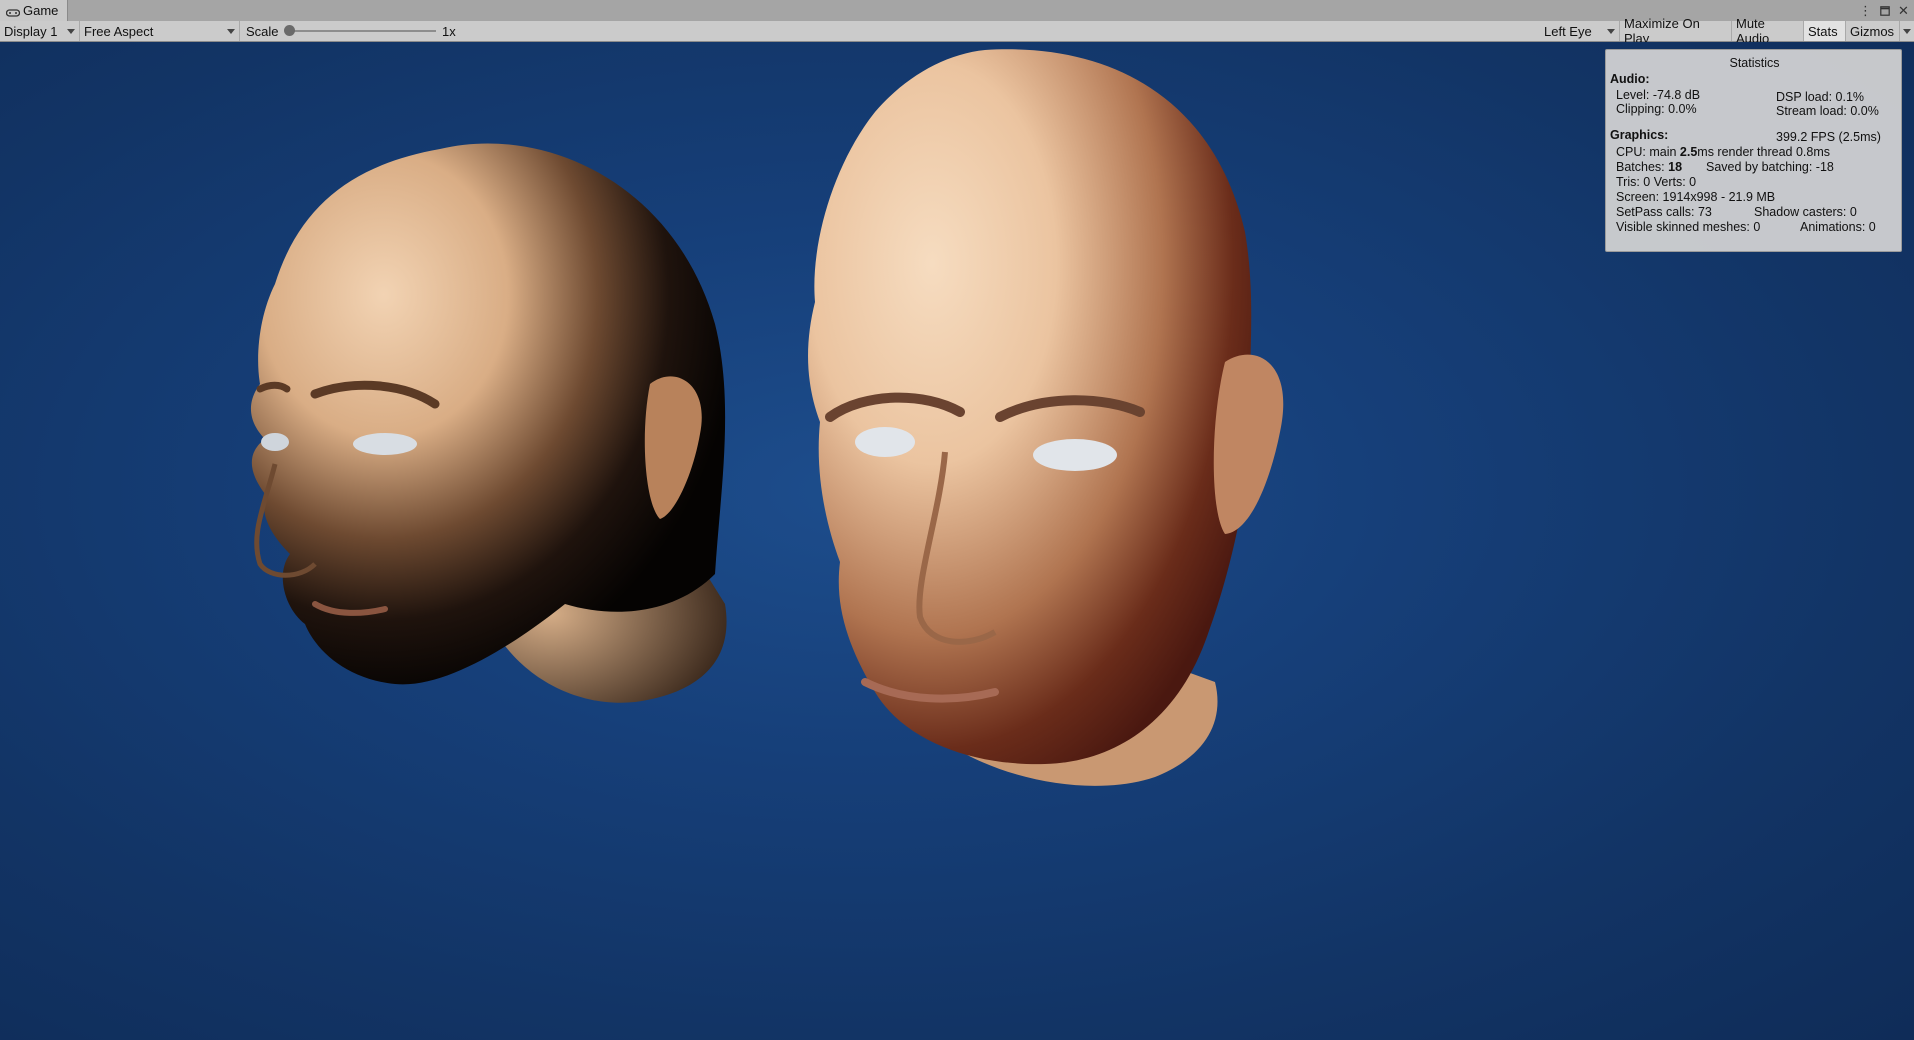  What do you see at coordinates (885, 442) in the screenshot?
I see `right-head-left-eye` at bounding box center [885, 442].